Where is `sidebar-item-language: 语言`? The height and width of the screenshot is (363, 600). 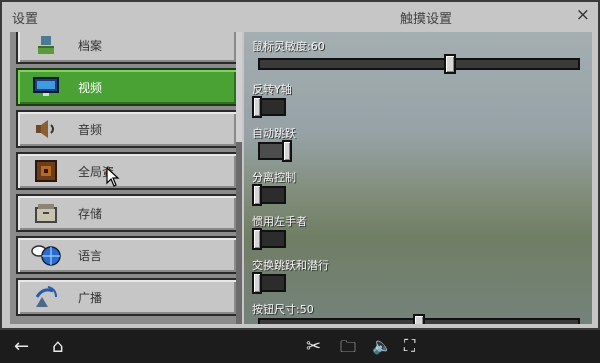
sidebar-item-language: 语言 is located at coordinates (127, 255).